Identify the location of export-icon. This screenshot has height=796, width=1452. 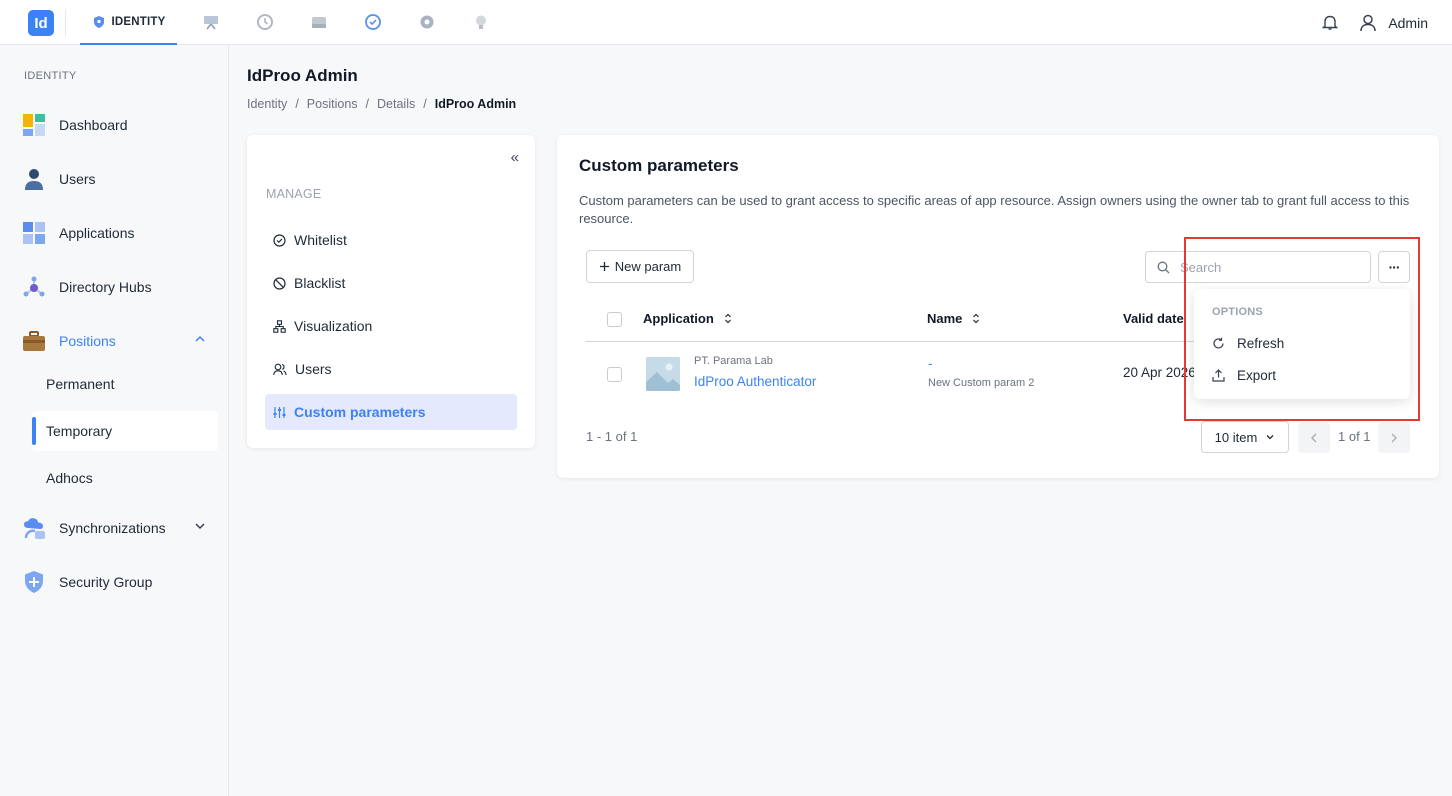
(1218, 375).